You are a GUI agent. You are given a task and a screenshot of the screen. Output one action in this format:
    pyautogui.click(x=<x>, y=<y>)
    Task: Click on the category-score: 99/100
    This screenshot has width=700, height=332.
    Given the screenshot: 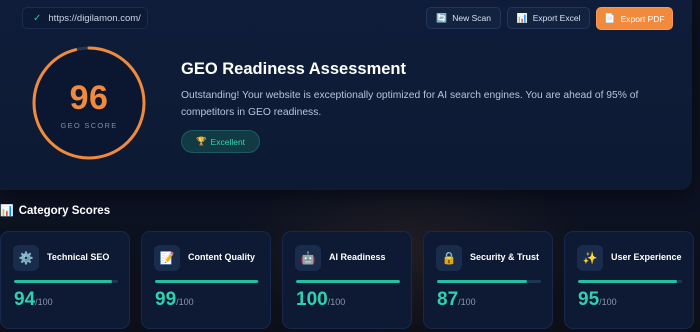 What is the action you would take?
    pyautogui.click(x=174, y=300)
    